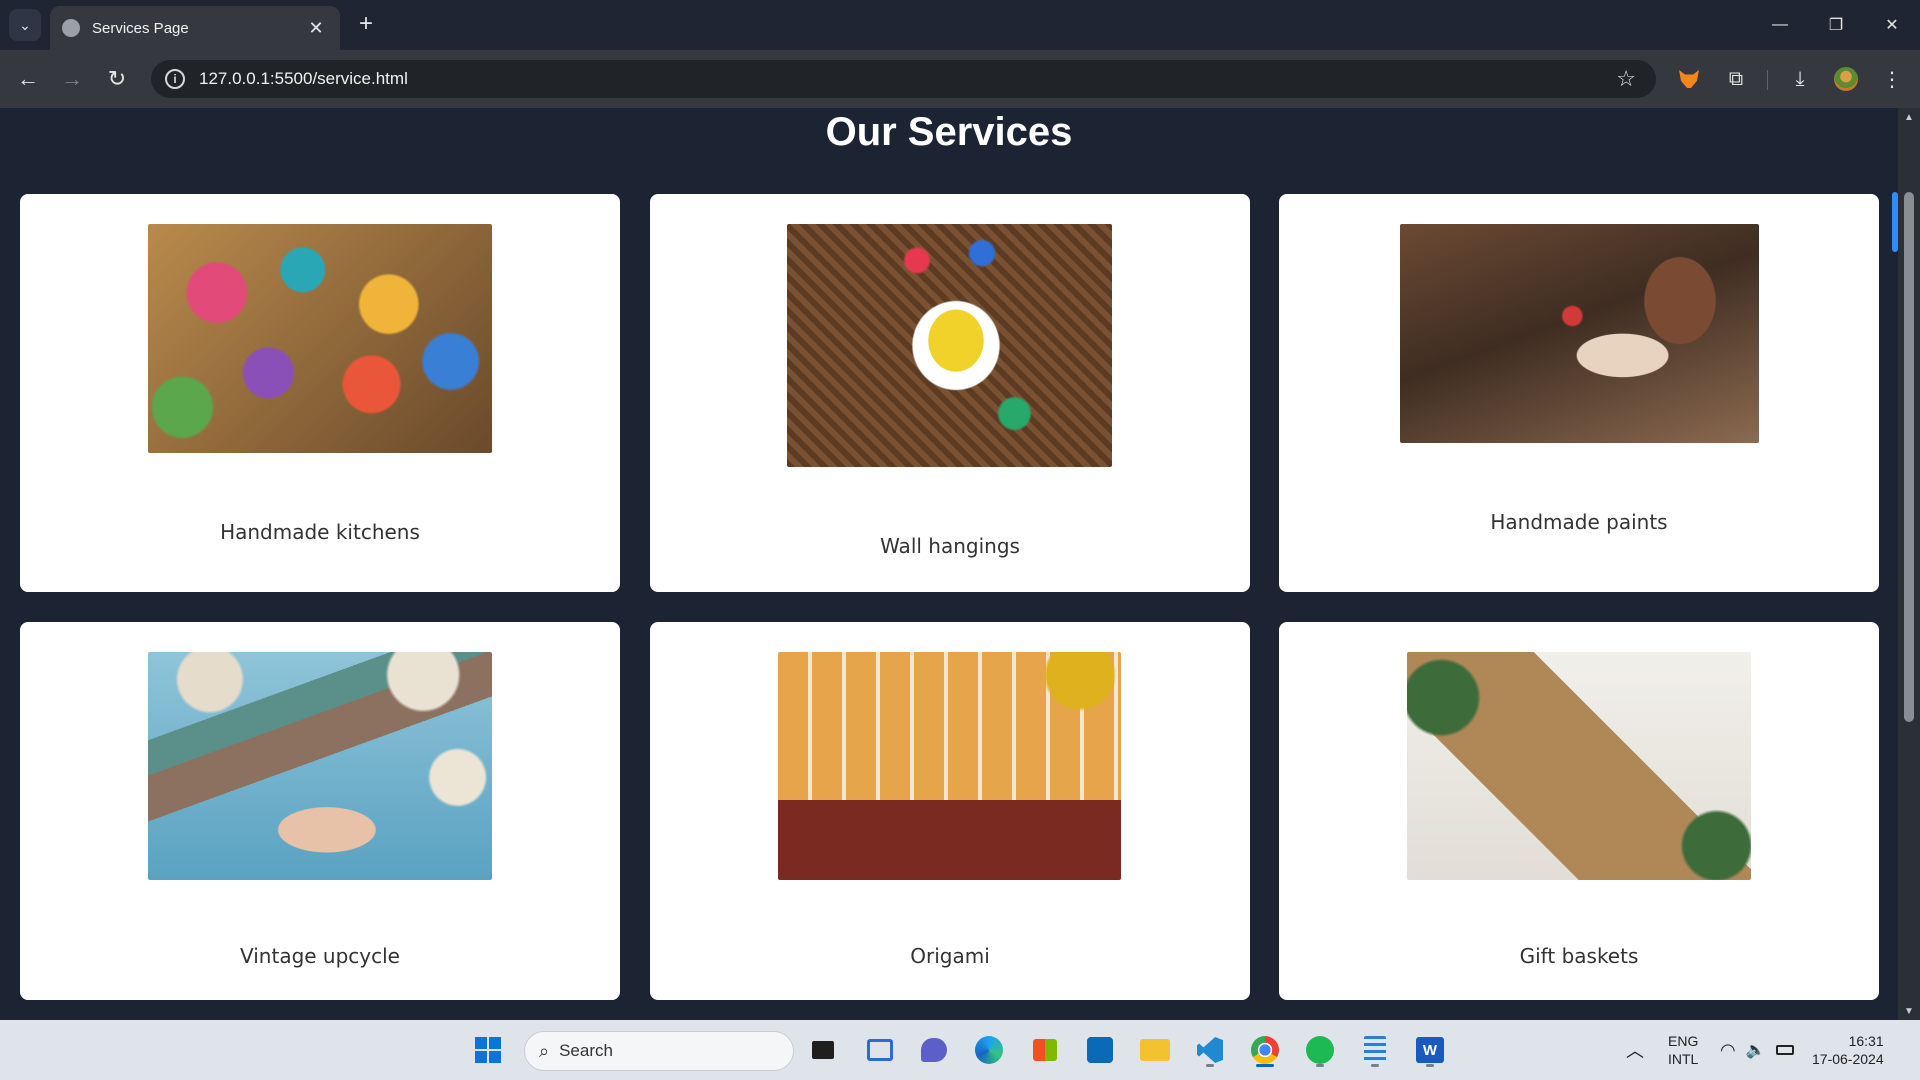 This screenshot has height=1080, width=1920. What do you see at coordinates (1375, 1050) in the screenshot?
I see `notepad-button` at bounding box center [1375, 1050].